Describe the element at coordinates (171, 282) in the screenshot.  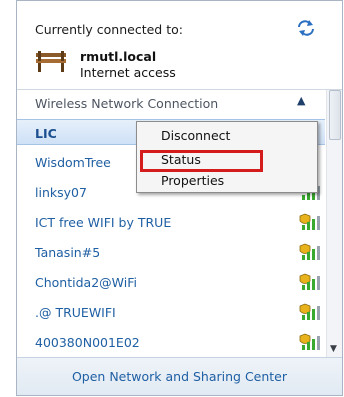
I see `network-row-chontida: Chontida2@WiFi` at that location.